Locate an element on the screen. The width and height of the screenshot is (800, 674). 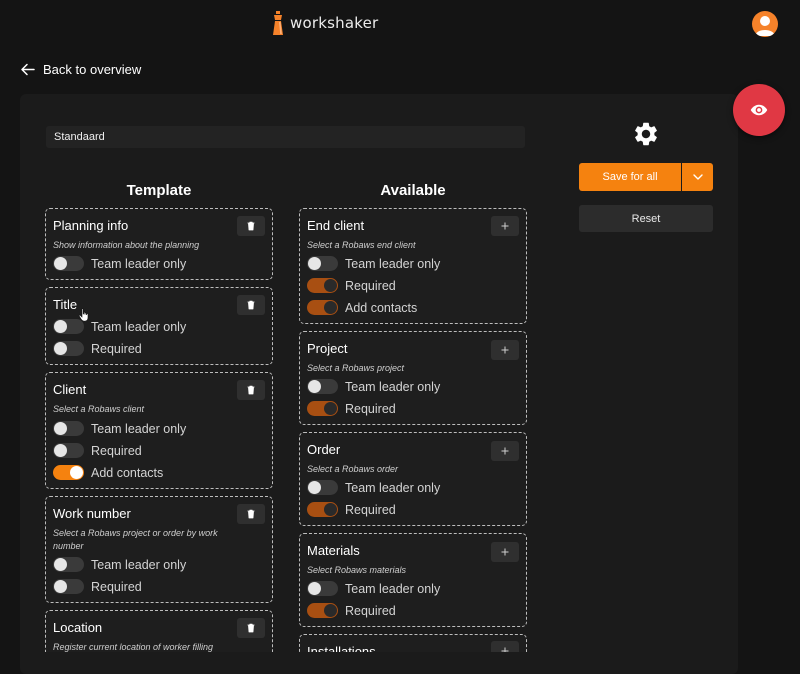
user-icon is located at coordinates (765, 26).